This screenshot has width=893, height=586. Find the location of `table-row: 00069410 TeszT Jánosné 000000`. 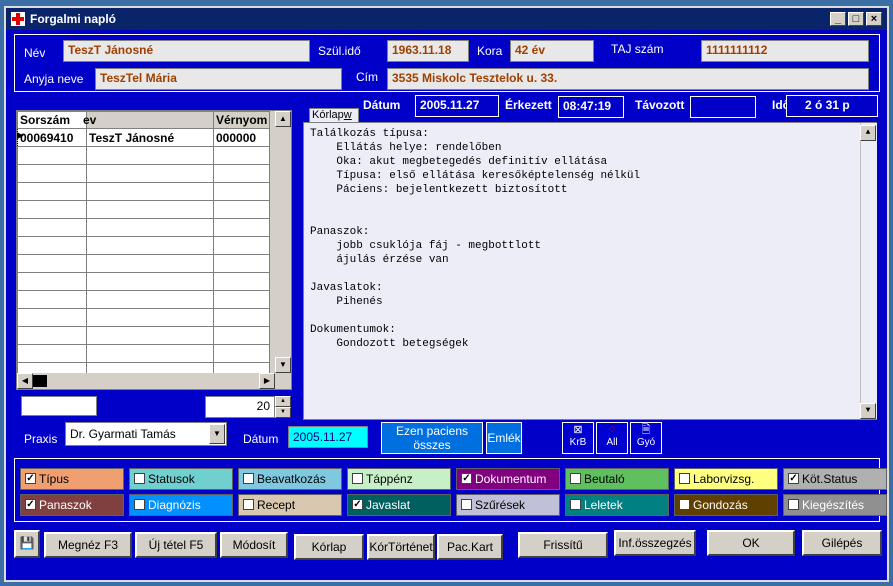

table-row: 00069410 TeszT Jánosné 000000 is located at coordinates (144, 137).